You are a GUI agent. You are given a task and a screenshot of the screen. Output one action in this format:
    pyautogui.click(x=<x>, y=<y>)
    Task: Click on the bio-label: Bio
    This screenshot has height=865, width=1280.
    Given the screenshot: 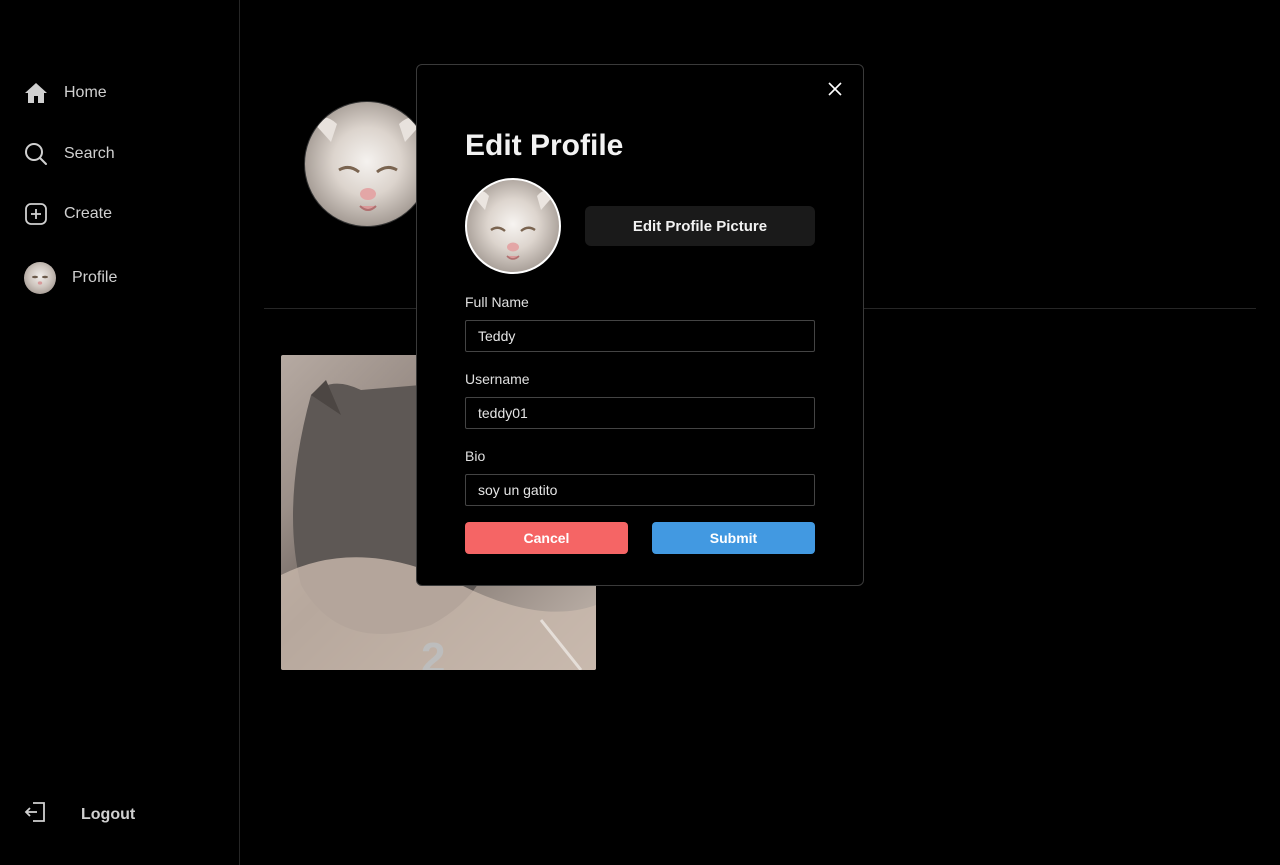 What is the action you would take?
    pyautogui.click(x=475, y=456)
    